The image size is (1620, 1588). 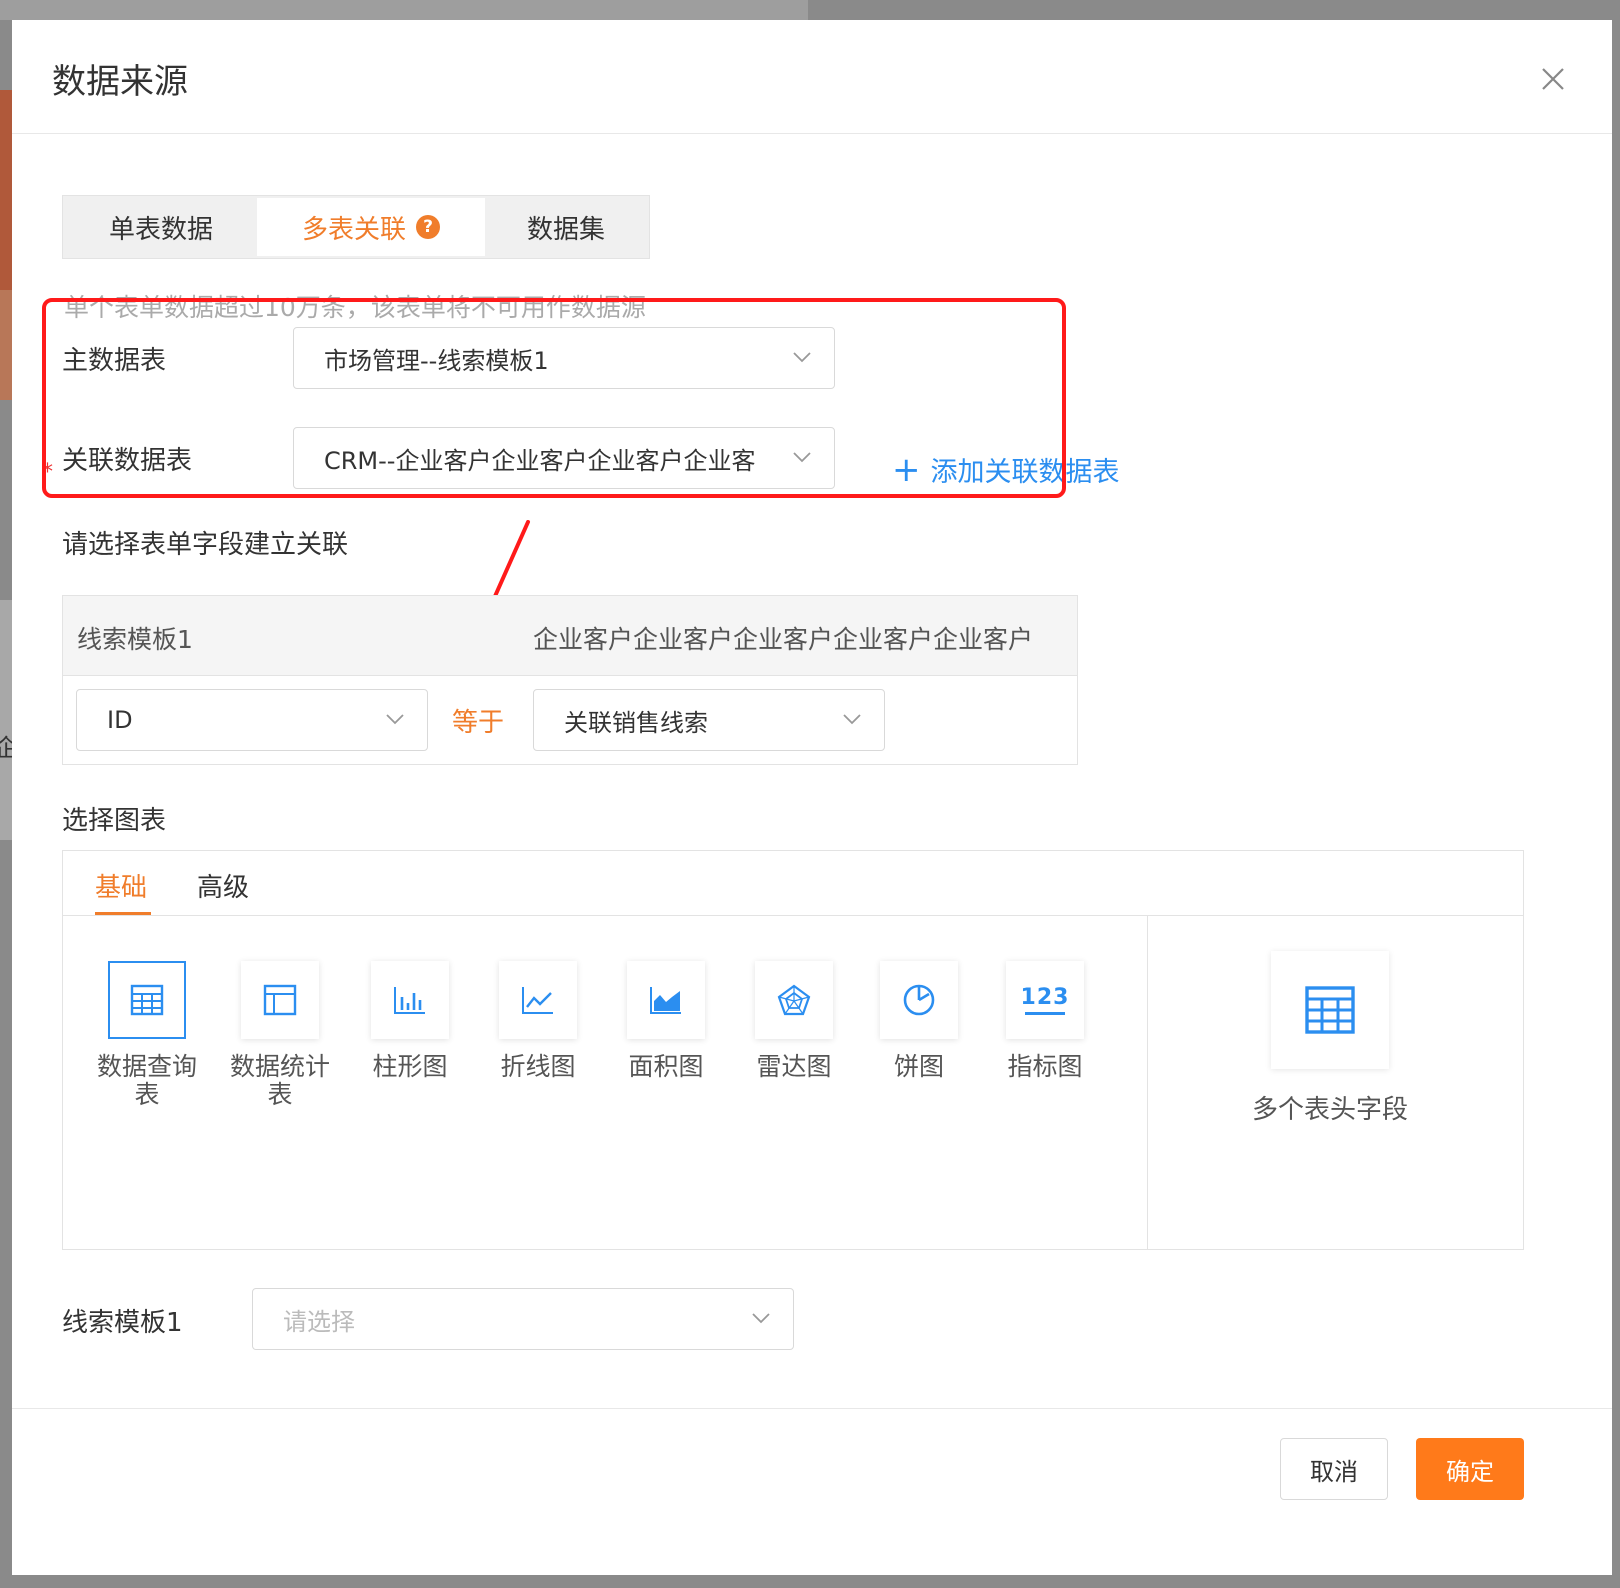 What do you see at coordinates (120, 82) in the screenshot?
I see `dialog-title: 数据来源` at bounding box center [120, 82].